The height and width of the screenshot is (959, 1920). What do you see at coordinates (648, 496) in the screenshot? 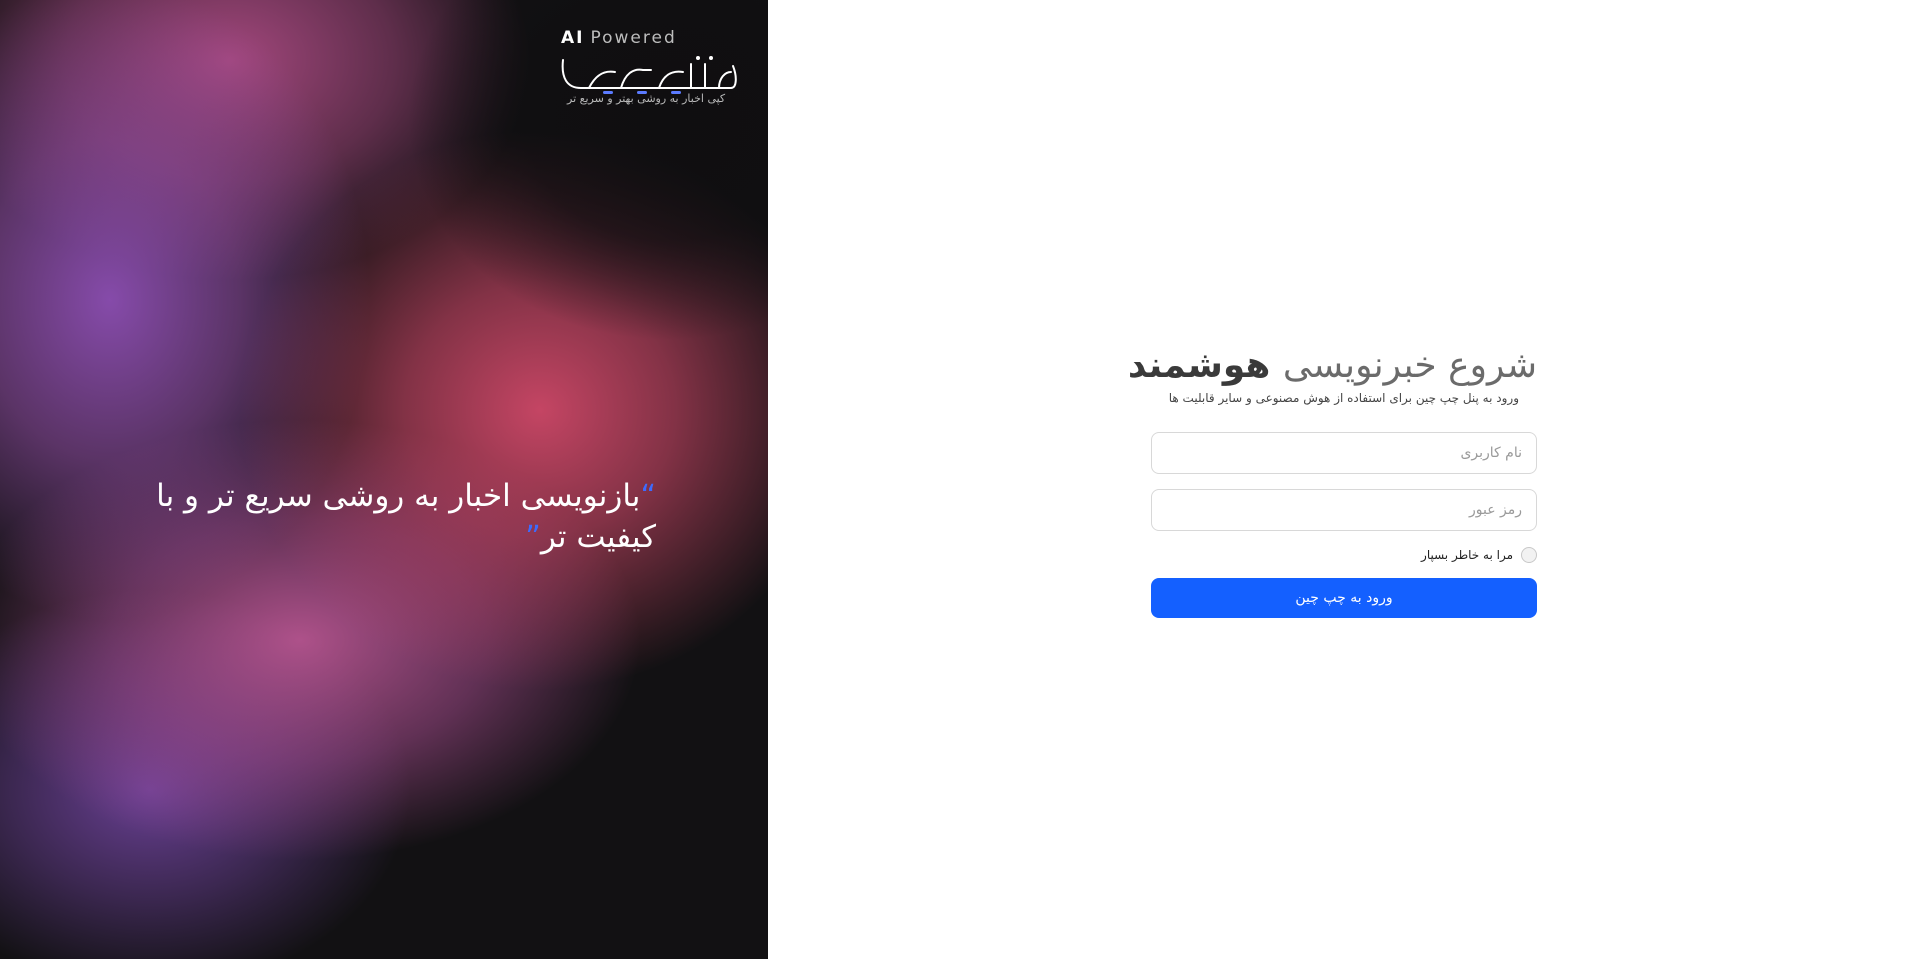
I see `quote-open-mark: “` at bounding box center [648, 496].